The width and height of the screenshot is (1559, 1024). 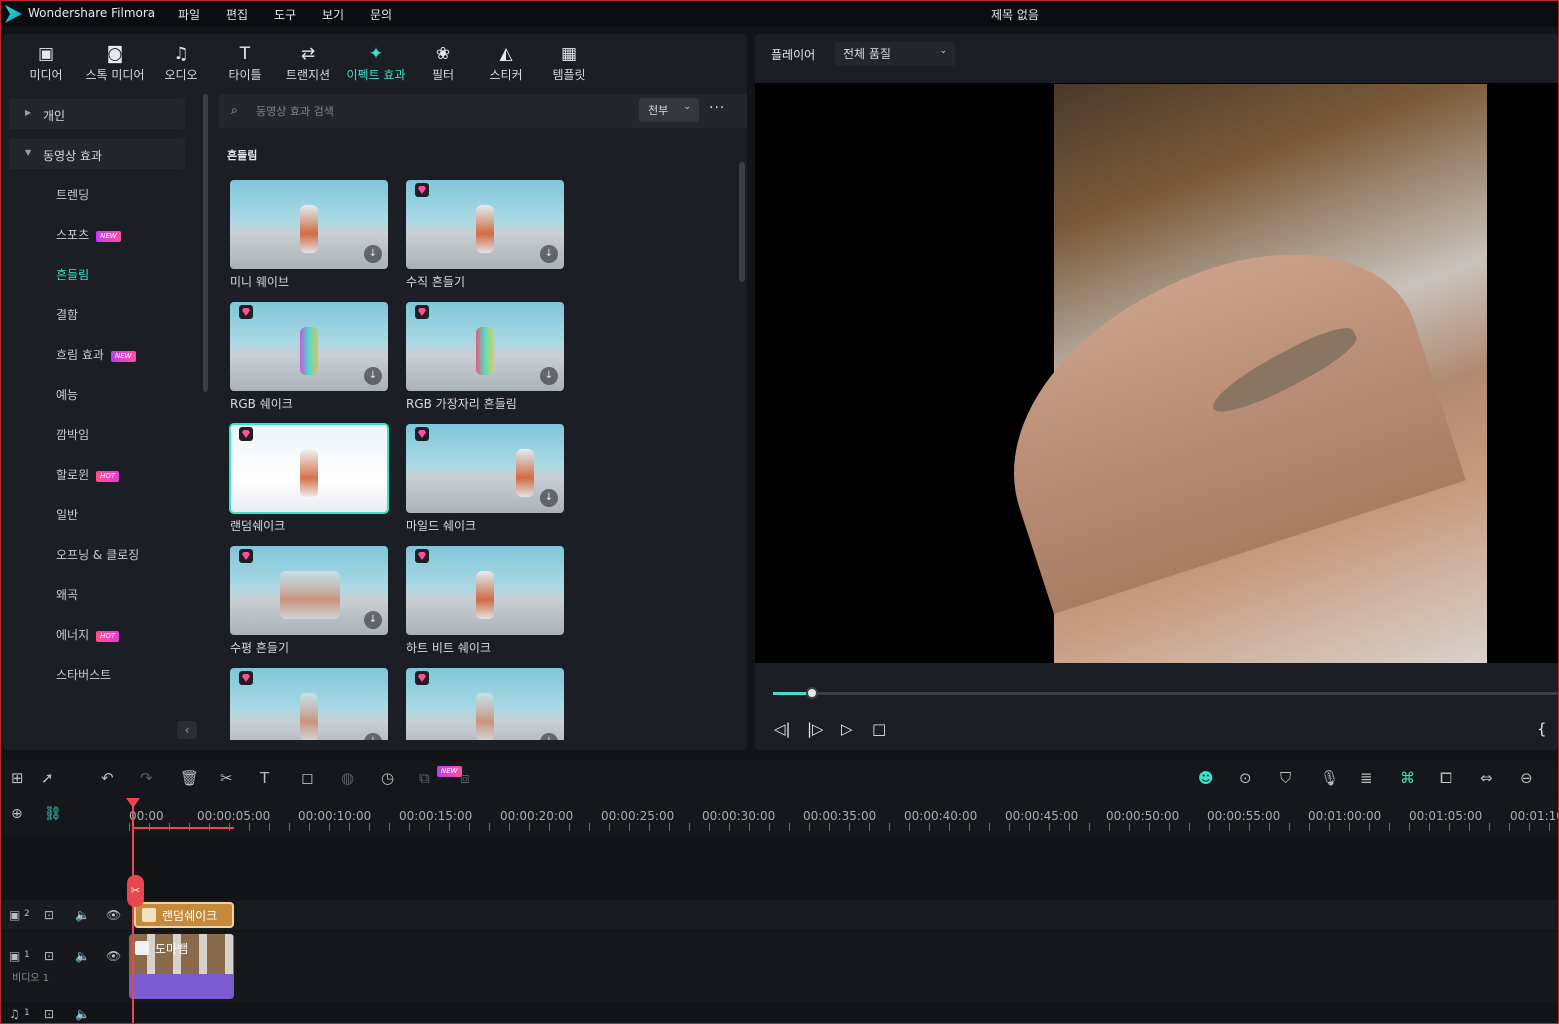 I want to click on effect-card: ↓ 수직 흔들기, so click(x=485, y=235).